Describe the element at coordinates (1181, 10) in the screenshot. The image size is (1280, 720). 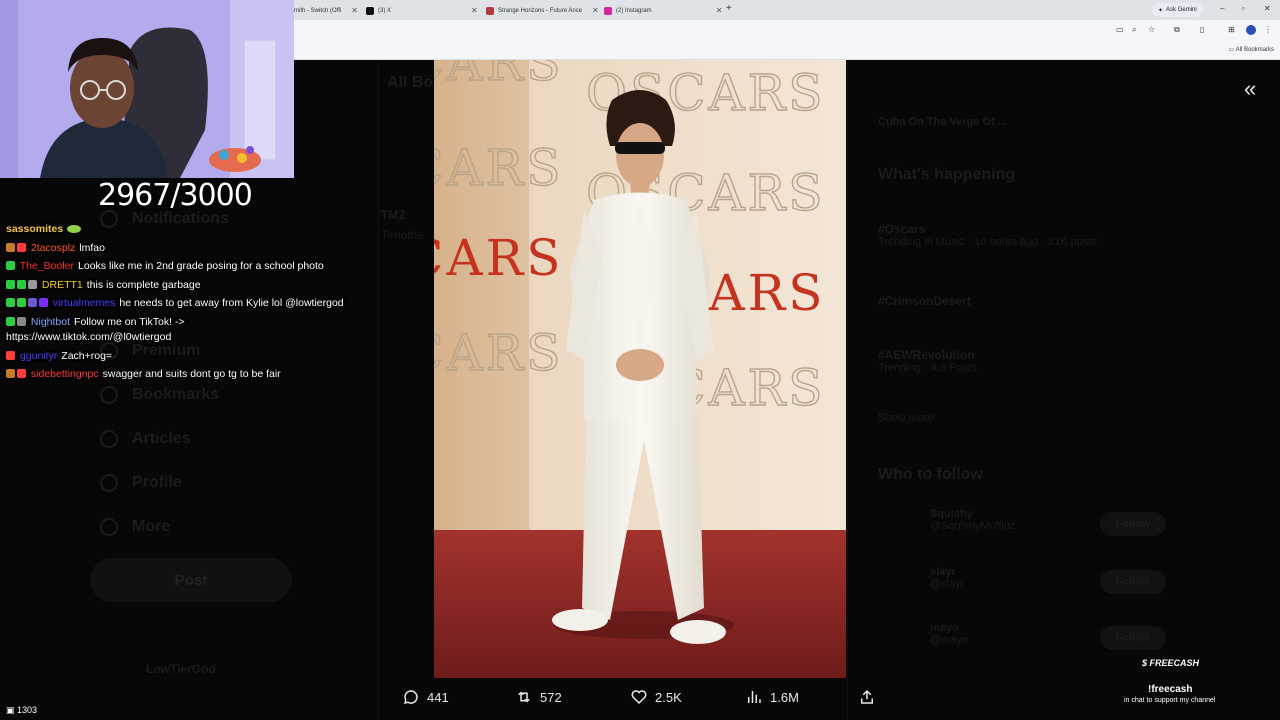
I see `ask-gemini-label: Ask Gemini` at that location.